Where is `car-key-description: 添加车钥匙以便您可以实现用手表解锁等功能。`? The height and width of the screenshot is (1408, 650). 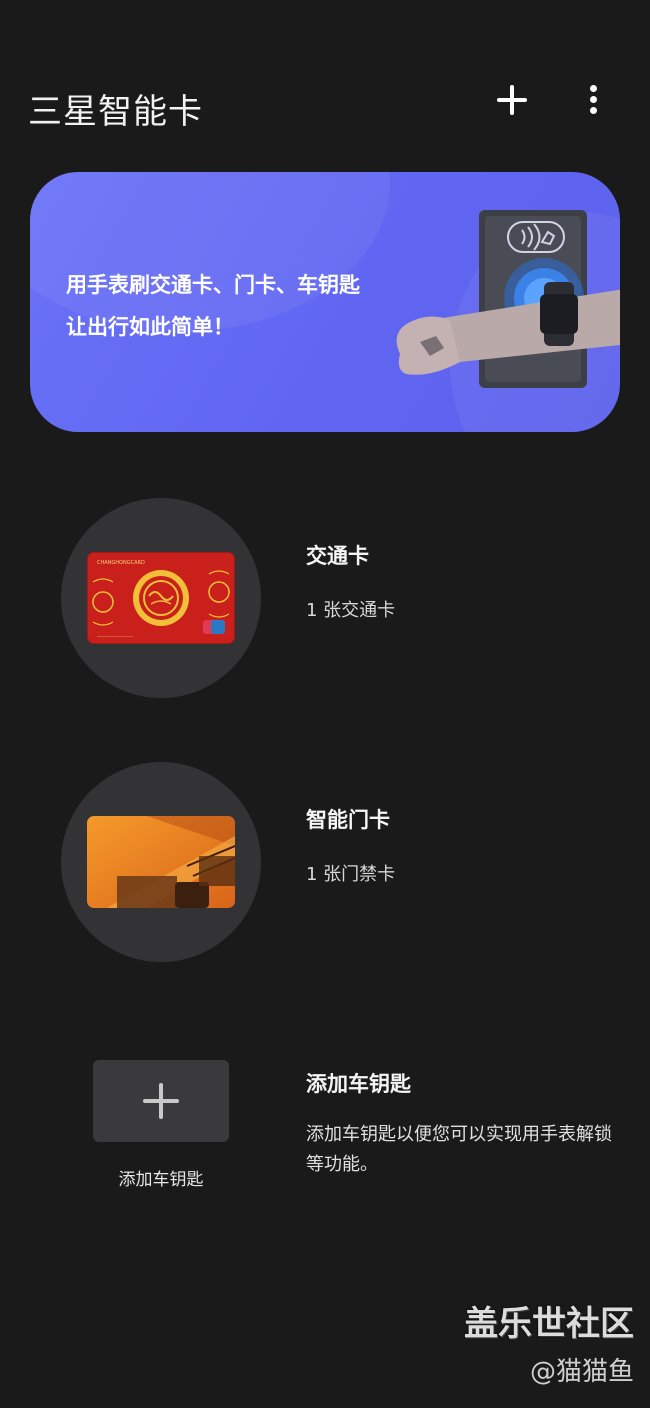 car-key-description: 添加车钥匙以便您可以实现用手表解锁等功能。 is located at coordinates (459, 1149).